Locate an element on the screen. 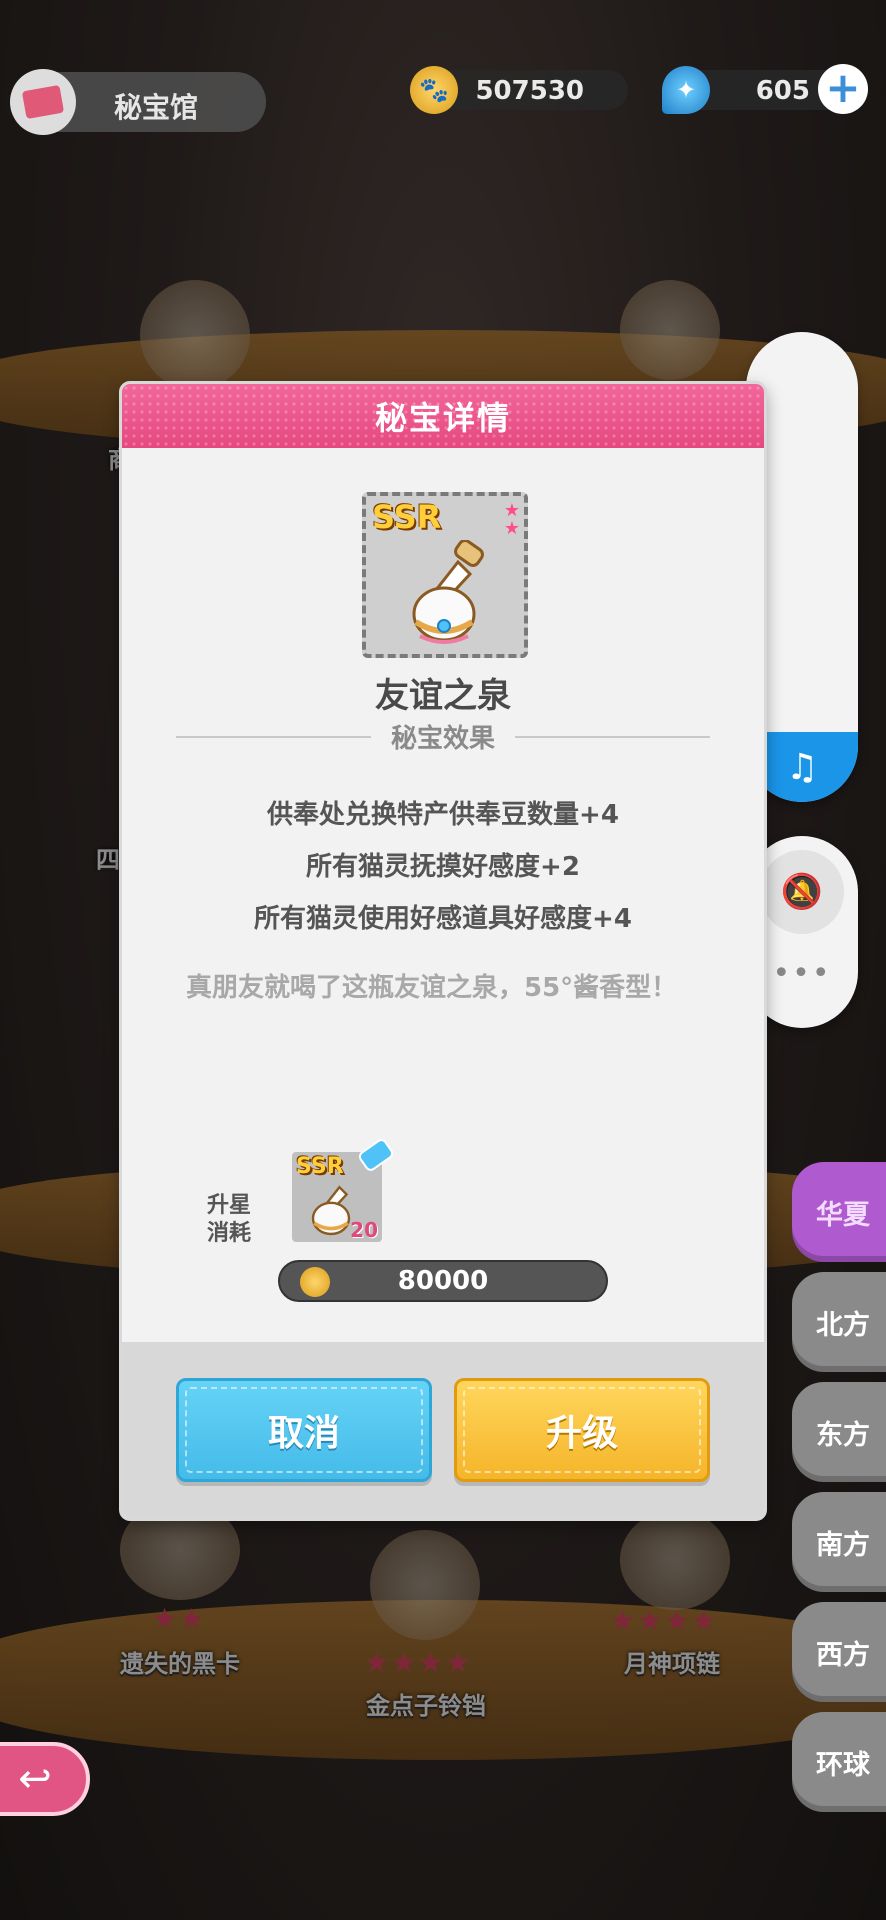 The image size is (886, 1920). gem-counter: ✦ 605 + is located at coordinates (765, 89).